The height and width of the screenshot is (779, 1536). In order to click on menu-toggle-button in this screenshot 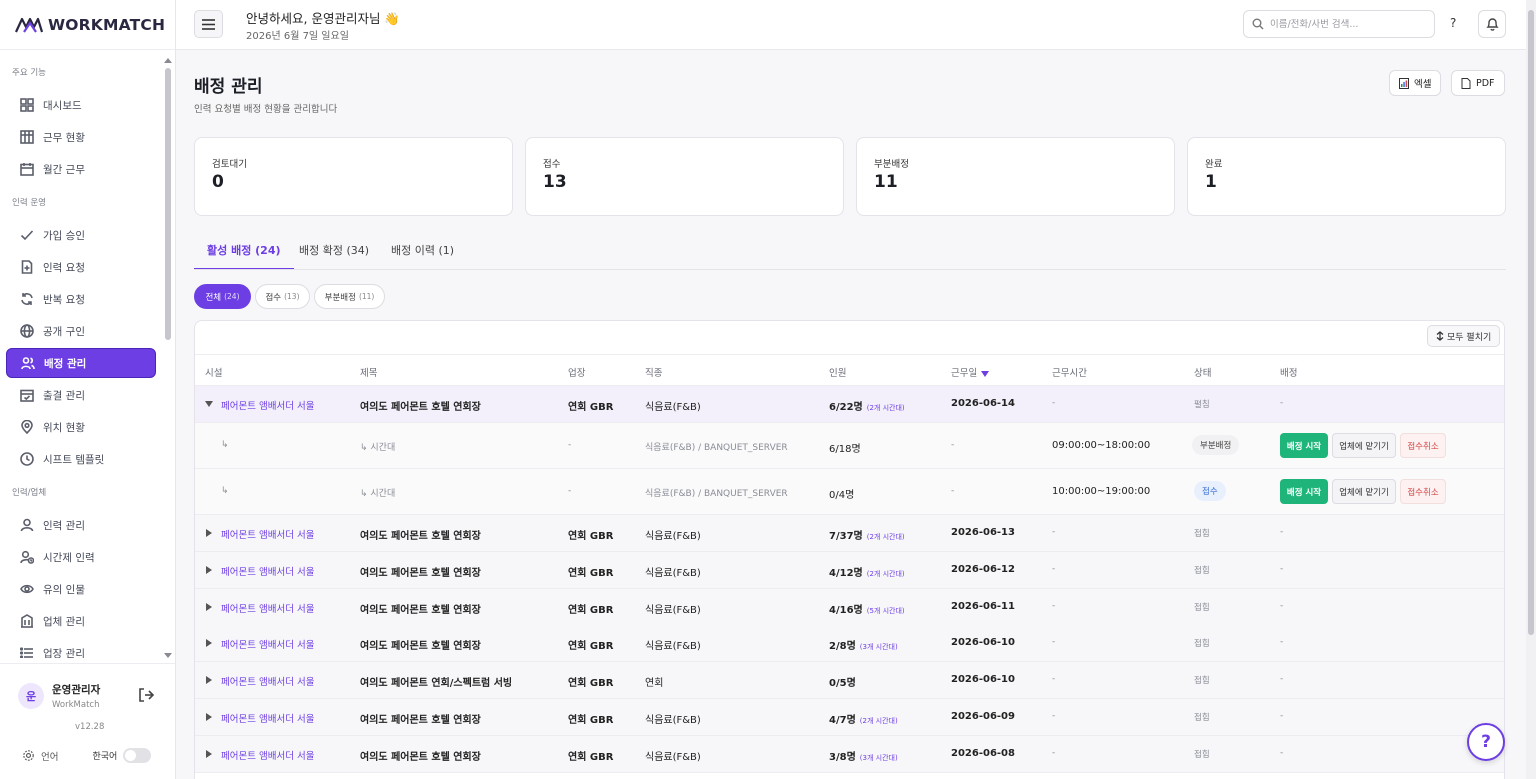, I will do `click(208, 24)`.